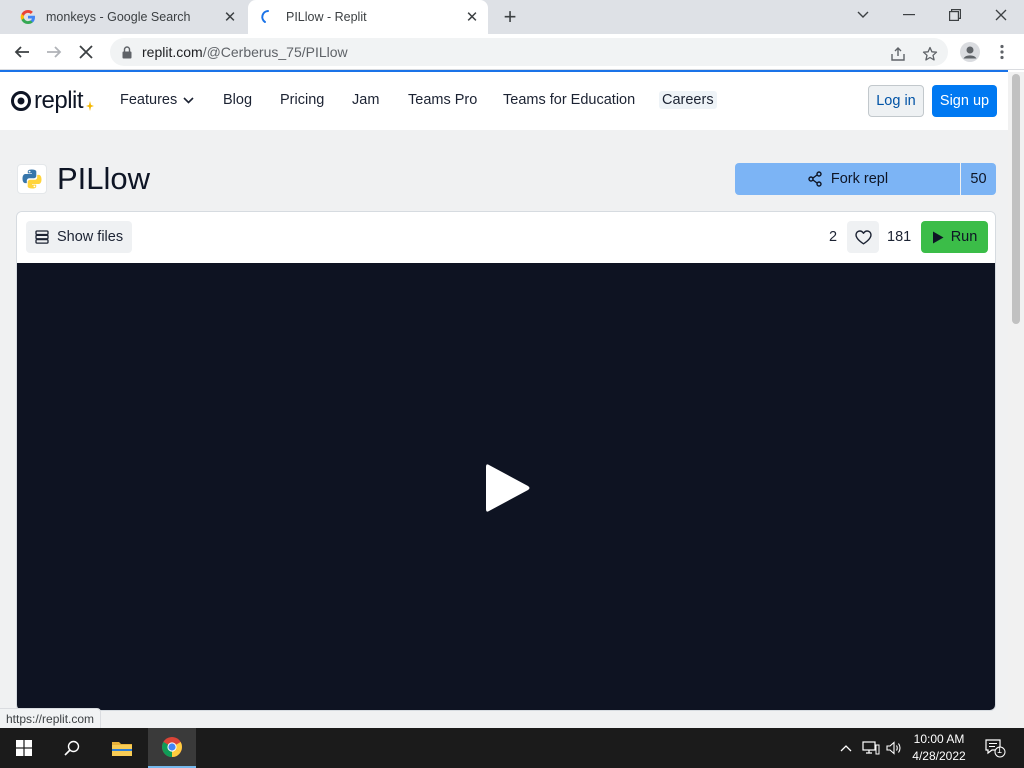 Image resolution: width=1024 pixels, height=768 pixels. Describe the element at coordinates (569, 100) in the screenshot. I see `nav-teams-education: Teams for Education` at that location.